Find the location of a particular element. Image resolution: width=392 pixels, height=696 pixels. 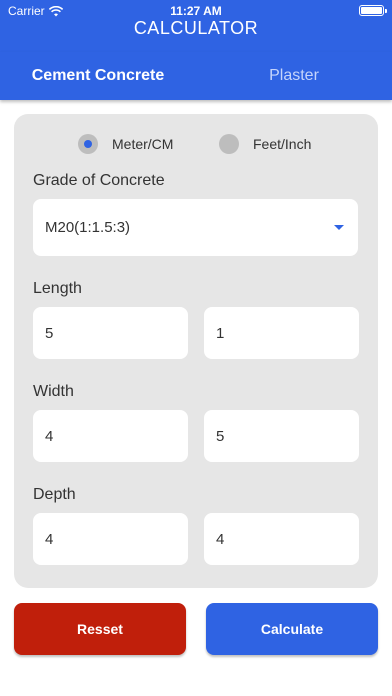

status-time: 11:27 AM is located at coordinates (196, 11).